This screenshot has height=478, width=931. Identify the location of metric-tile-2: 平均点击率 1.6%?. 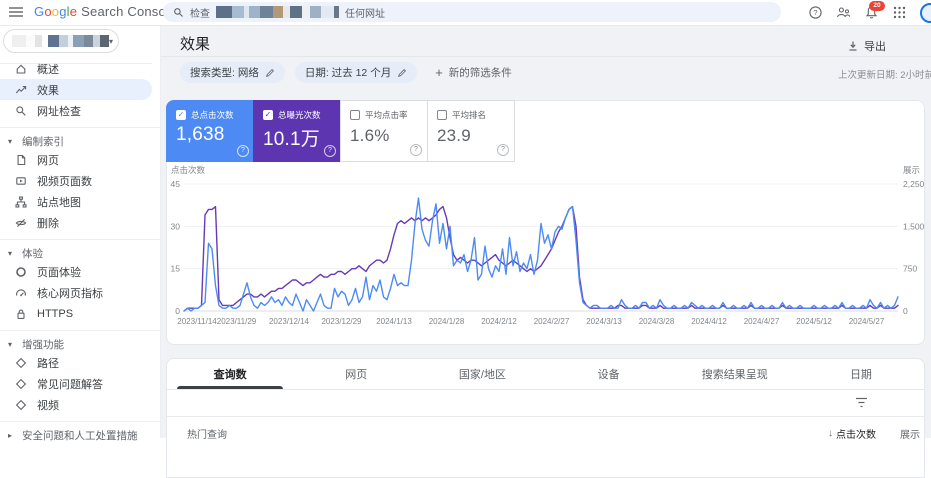
(384, 131).